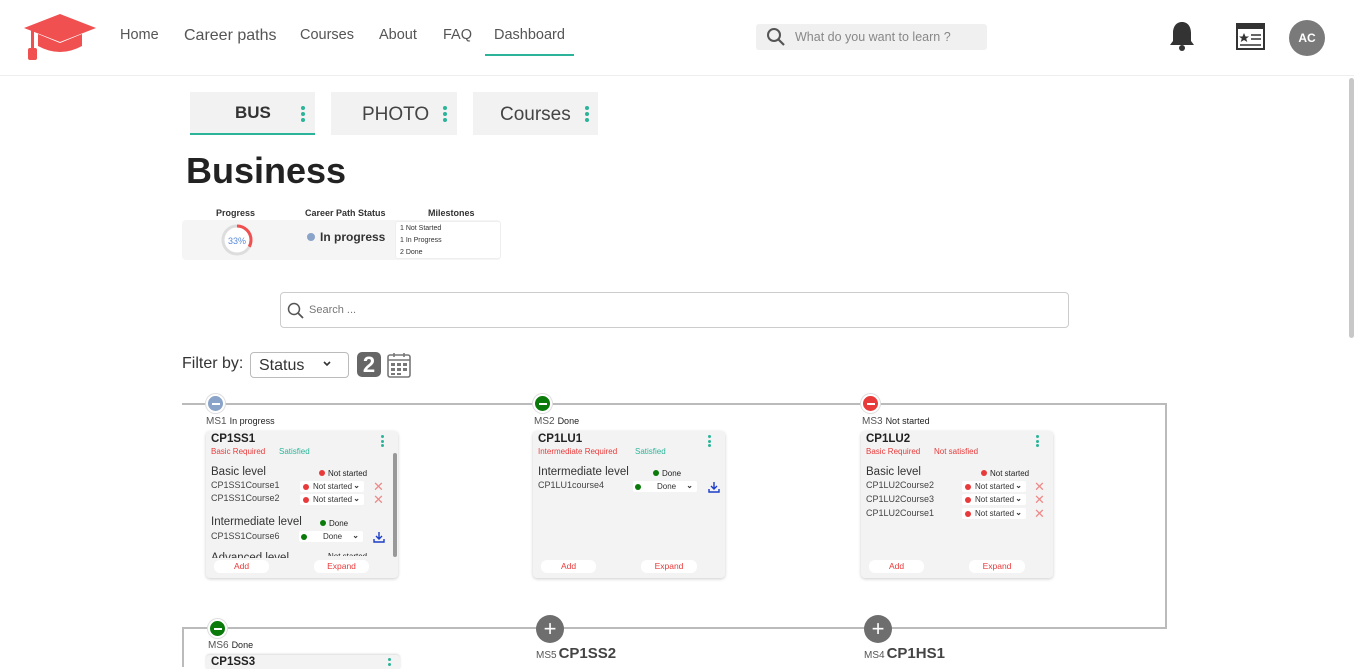  I want to click on newspaper-icon, so click(1250, 39).